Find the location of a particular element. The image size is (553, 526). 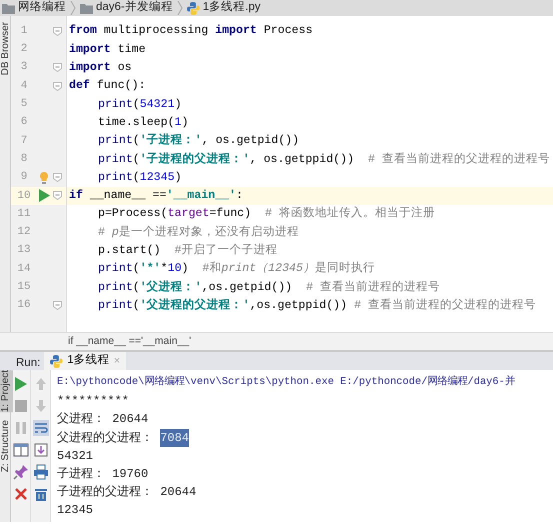

code-line: from multiprocessing import Process is located at coordinates (190, 31).